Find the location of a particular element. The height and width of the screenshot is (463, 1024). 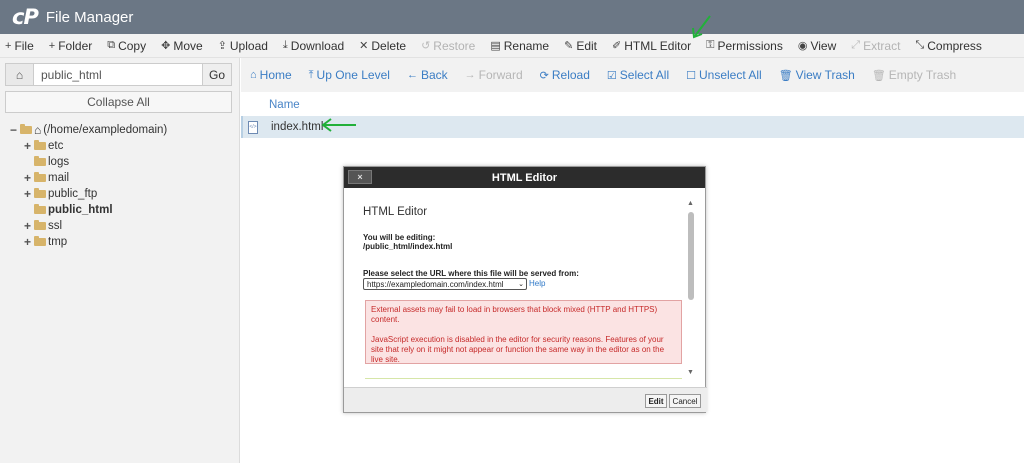

path-bar: ⌂ public_html Go is located at coordinates (118, 74).